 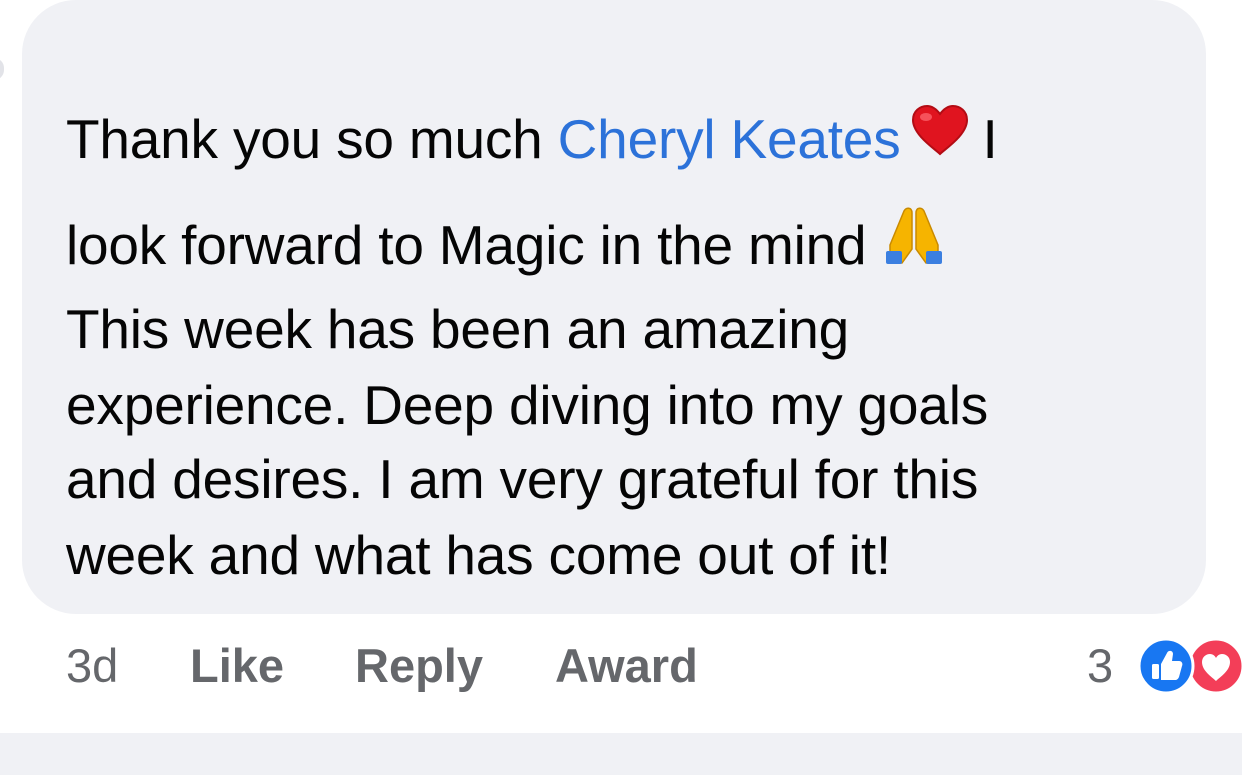 I want to click on mention-link: Cheryl Keates, so click(x=729, y=139).